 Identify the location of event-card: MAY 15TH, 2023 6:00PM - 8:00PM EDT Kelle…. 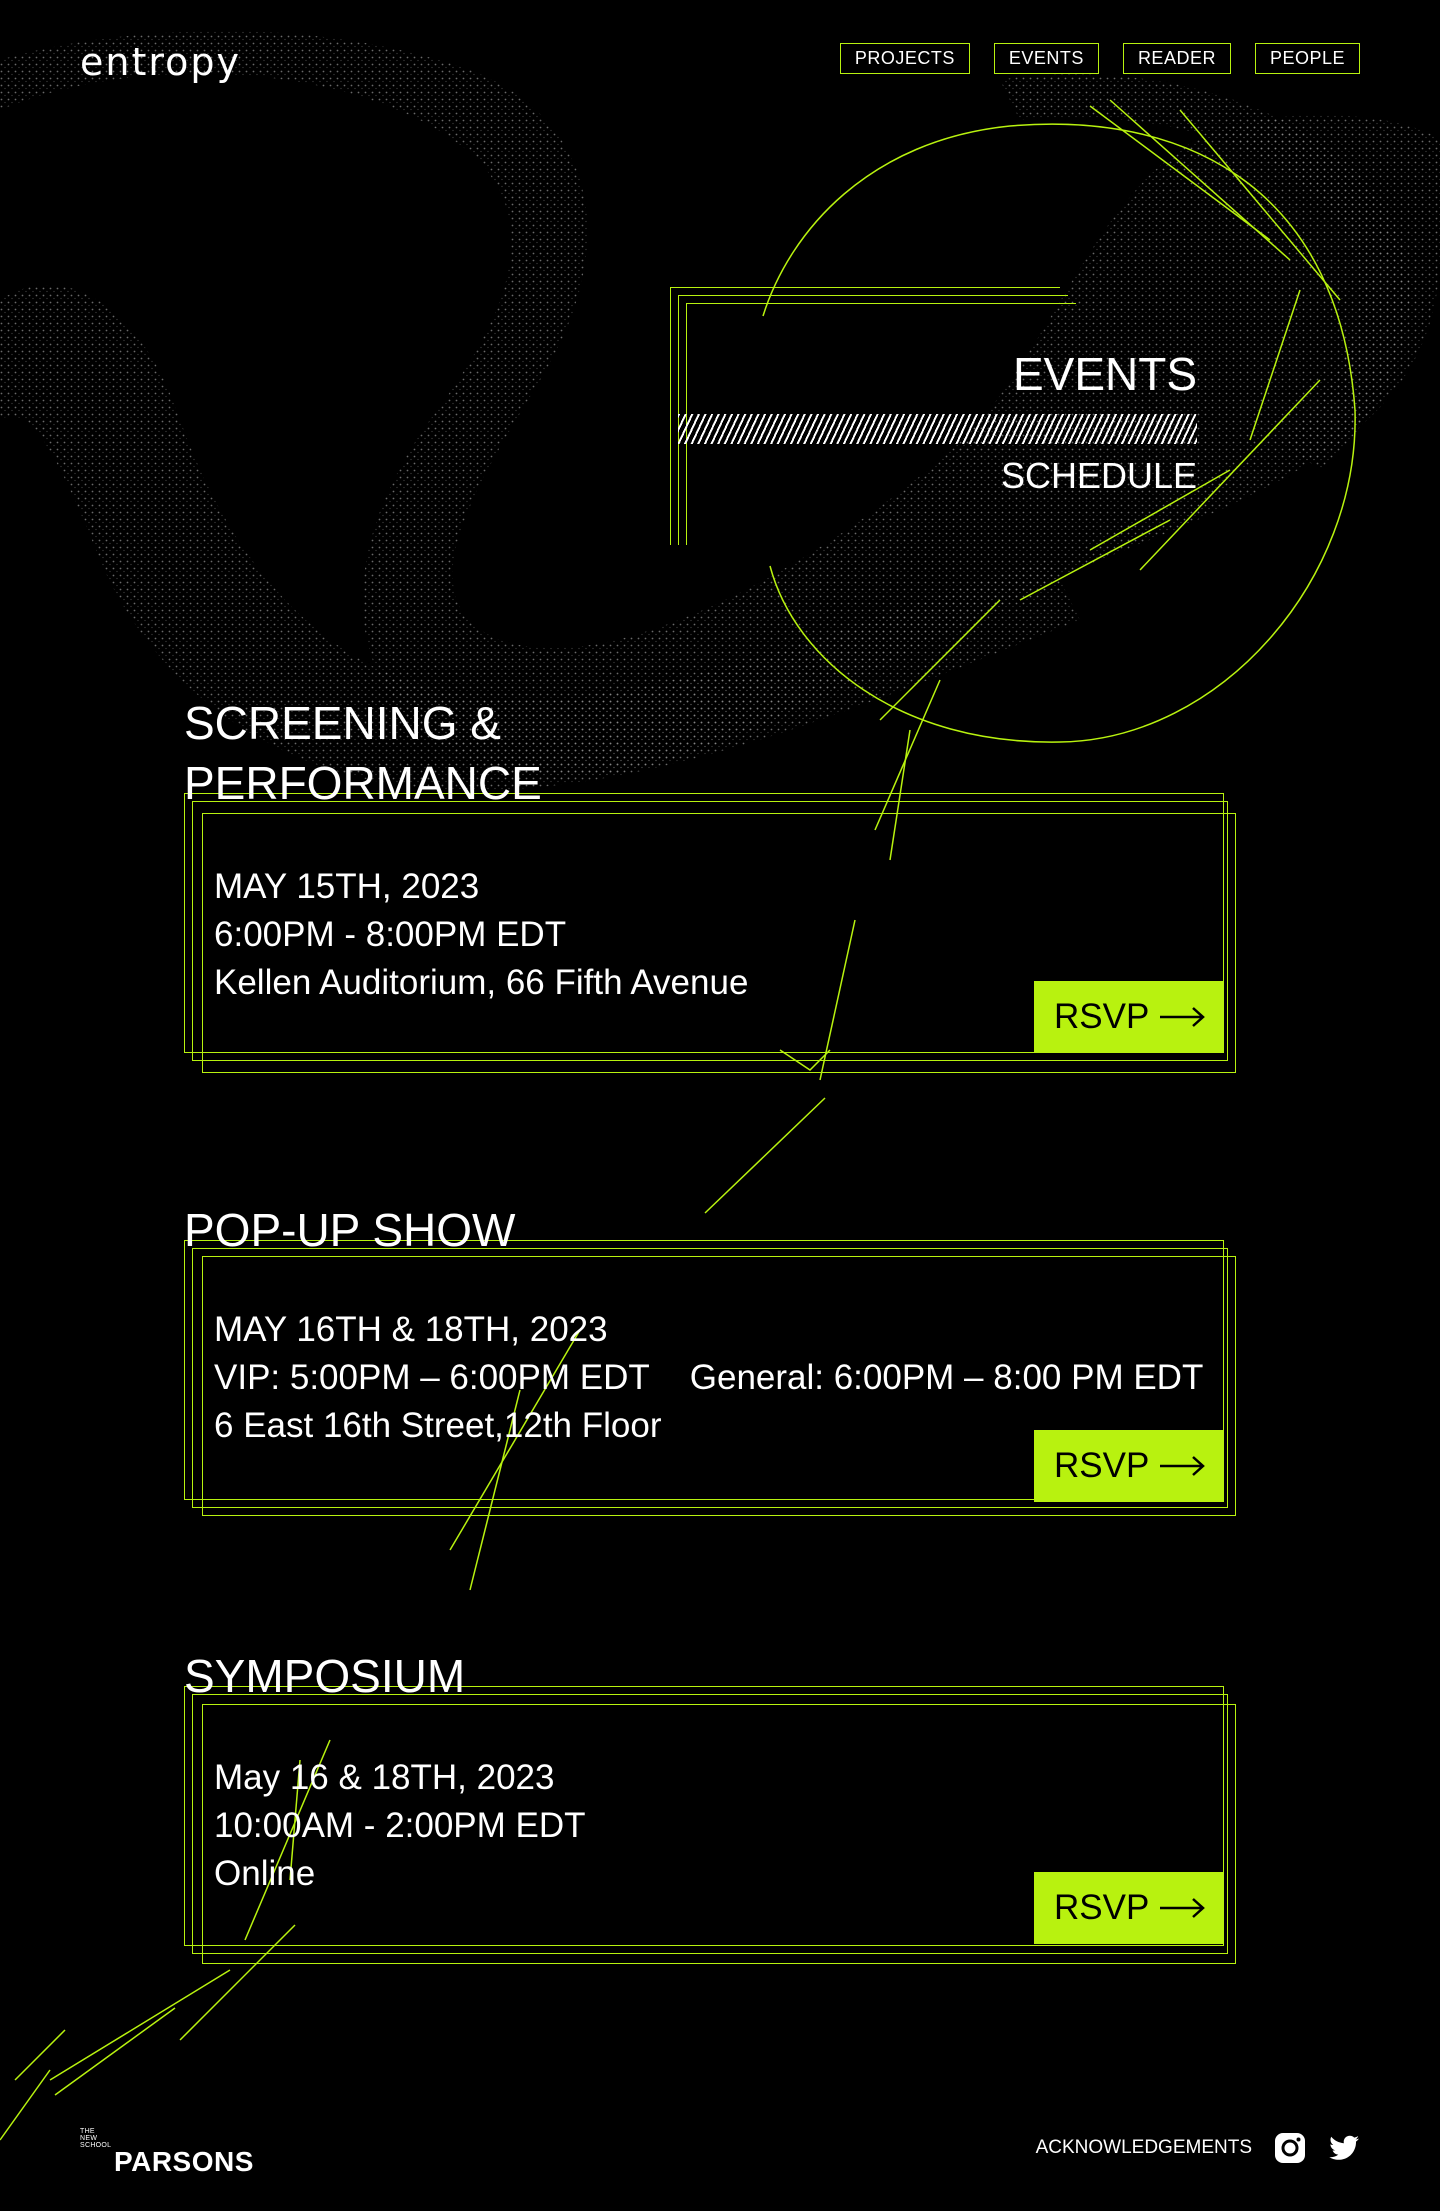
(710, 933).